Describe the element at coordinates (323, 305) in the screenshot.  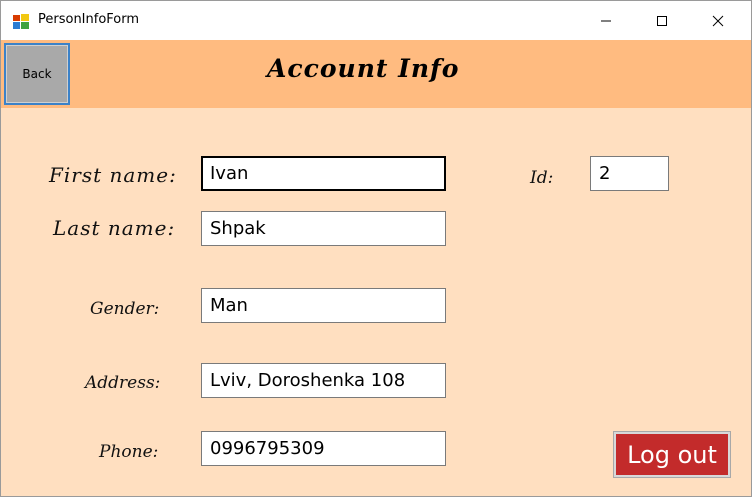
I see `gender-field` at that location.